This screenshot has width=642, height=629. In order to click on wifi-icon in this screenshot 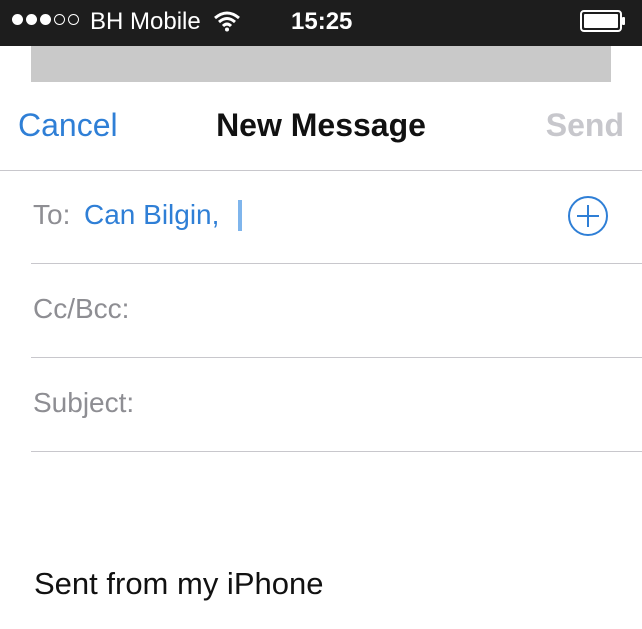, I will do `click(227, 24)`.